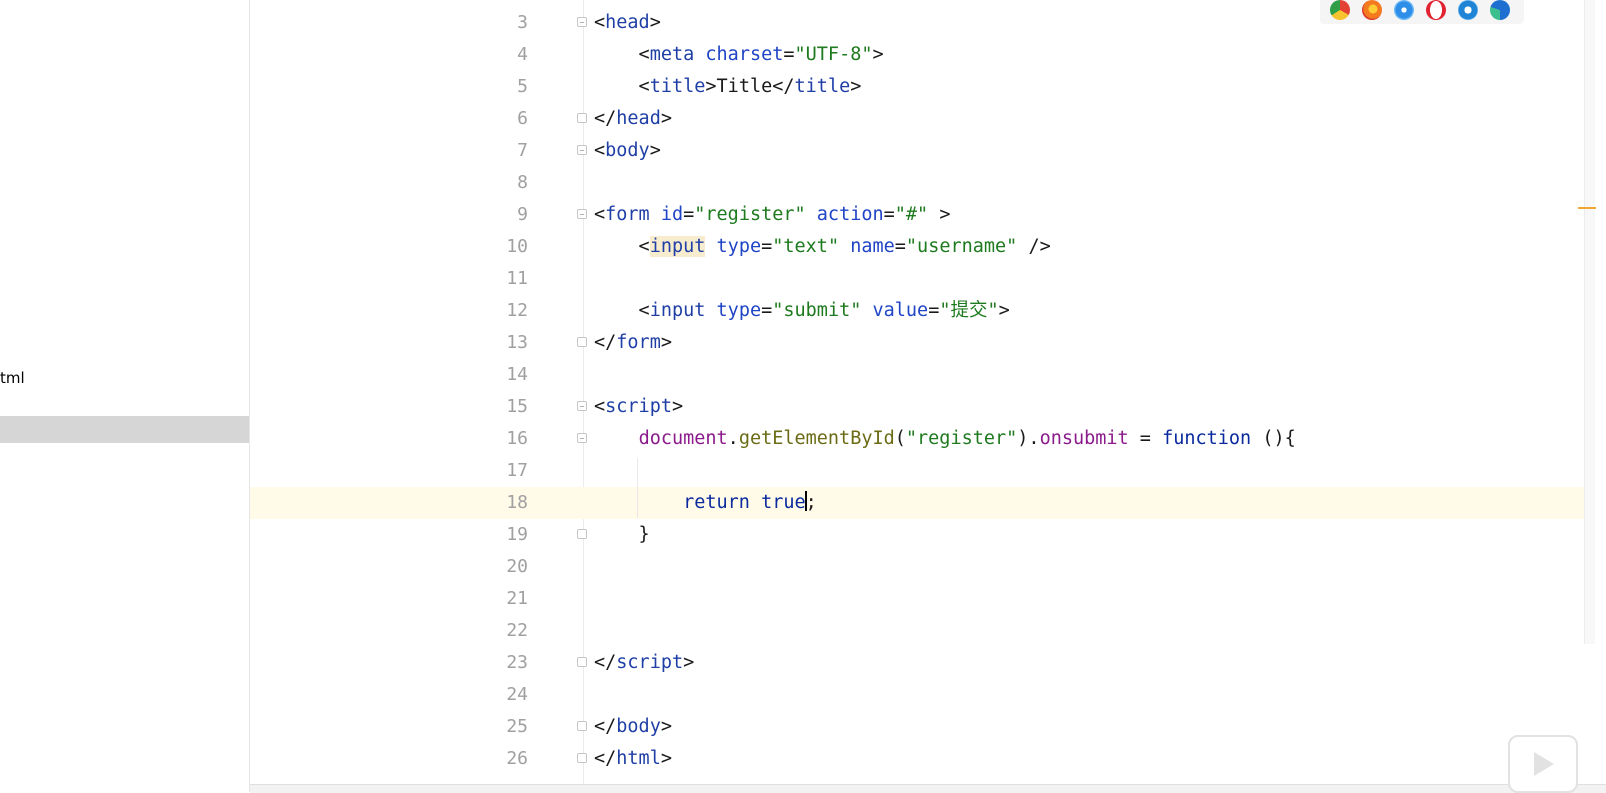  I want to click on play-triangle-icon, so click(1544, 764).